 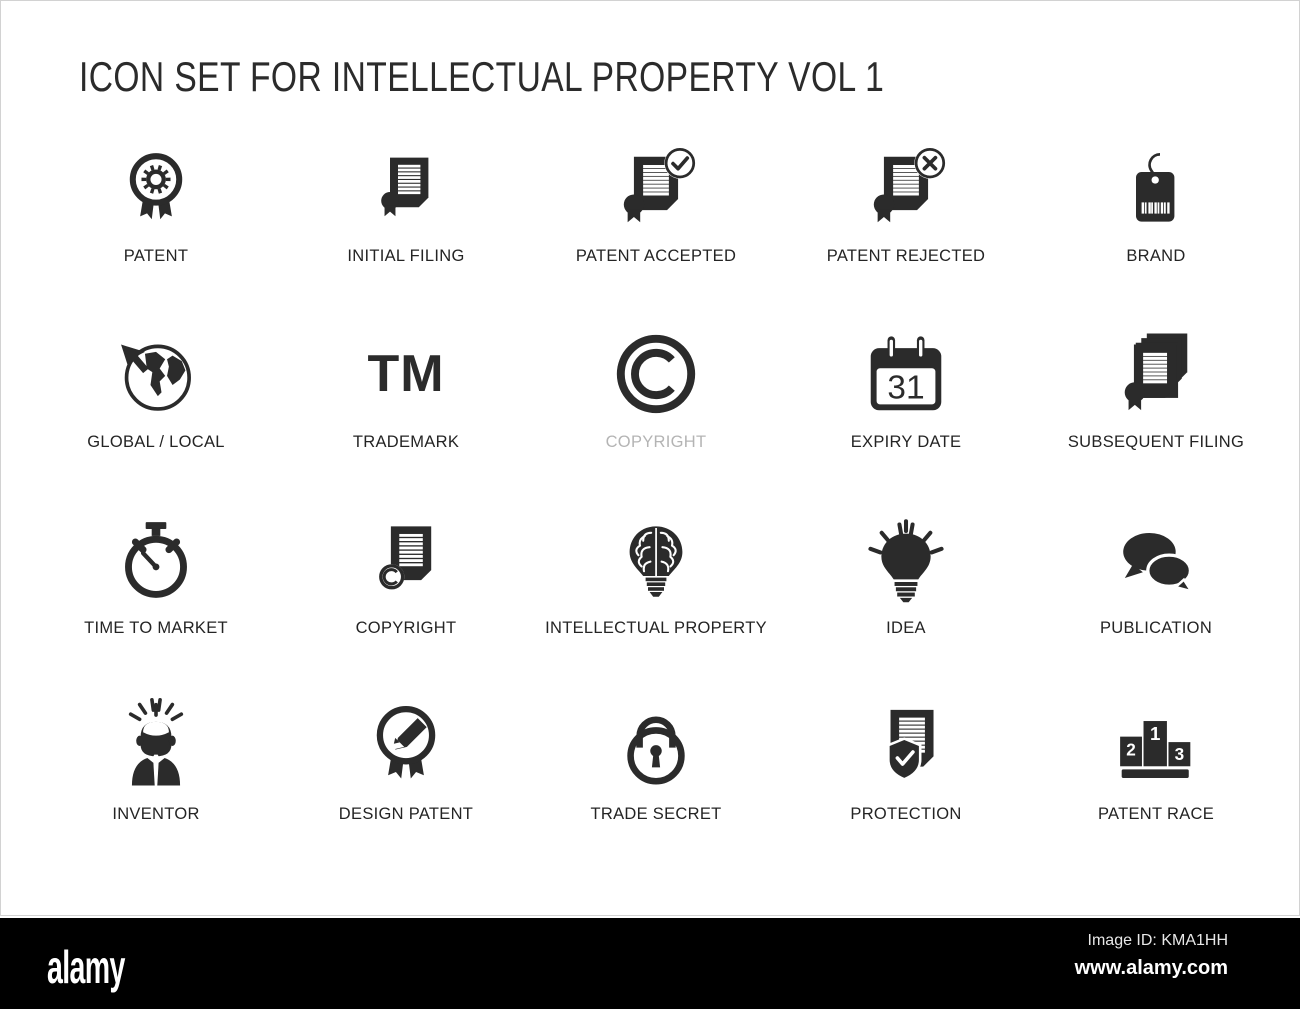 What do you see at coordinates (406, 408) in the screenshot?
I see `icon-cell-trademark: TM TRADEMARK` at bounding box center [406, 408].